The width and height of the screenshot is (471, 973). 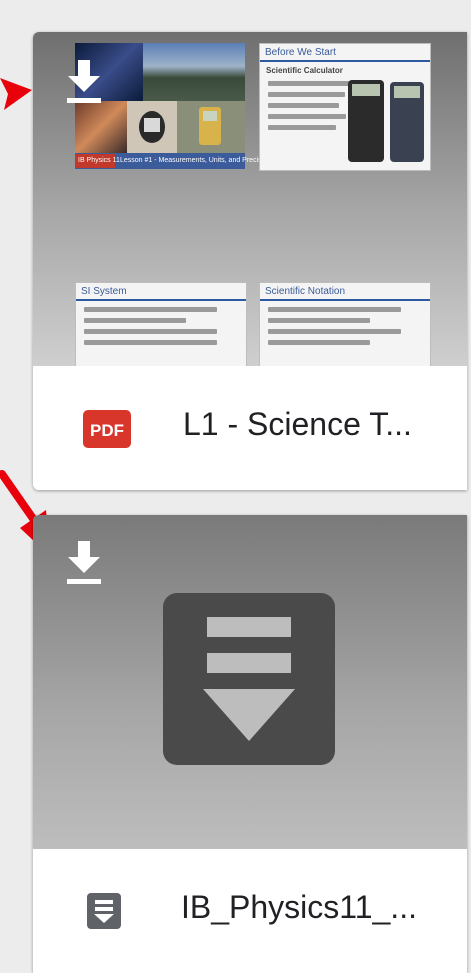 What do you see at coordinates (345, 107) in the screenshot?
I see `slide-thumbnail-2: Before We Start Scientific Calculator` at bounding box center [345, 107].